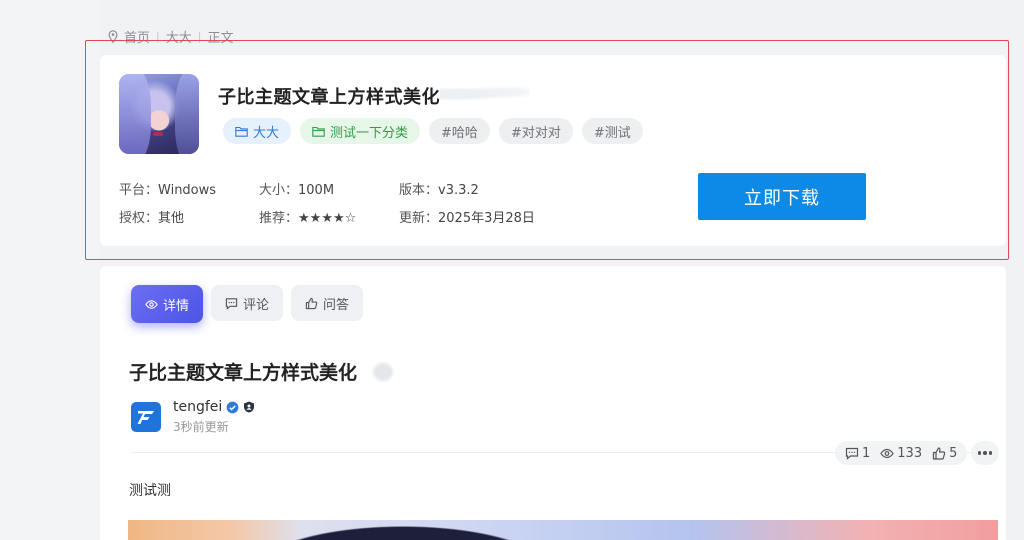  I want to click on comment-count: 1, so click(857, 453).